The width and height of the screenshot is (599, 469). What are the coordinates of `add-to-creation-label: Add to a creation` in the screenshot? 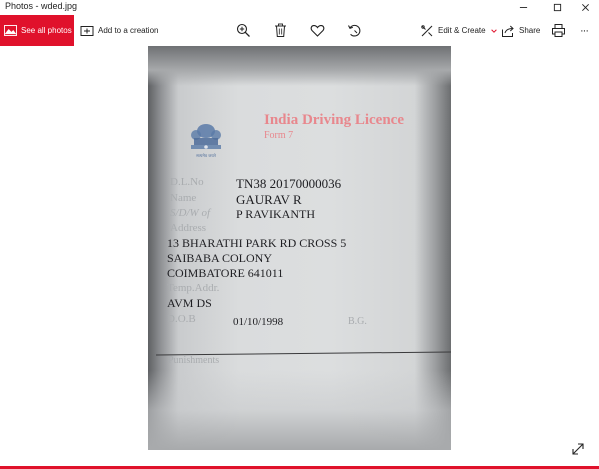 It's located at (128, 30).